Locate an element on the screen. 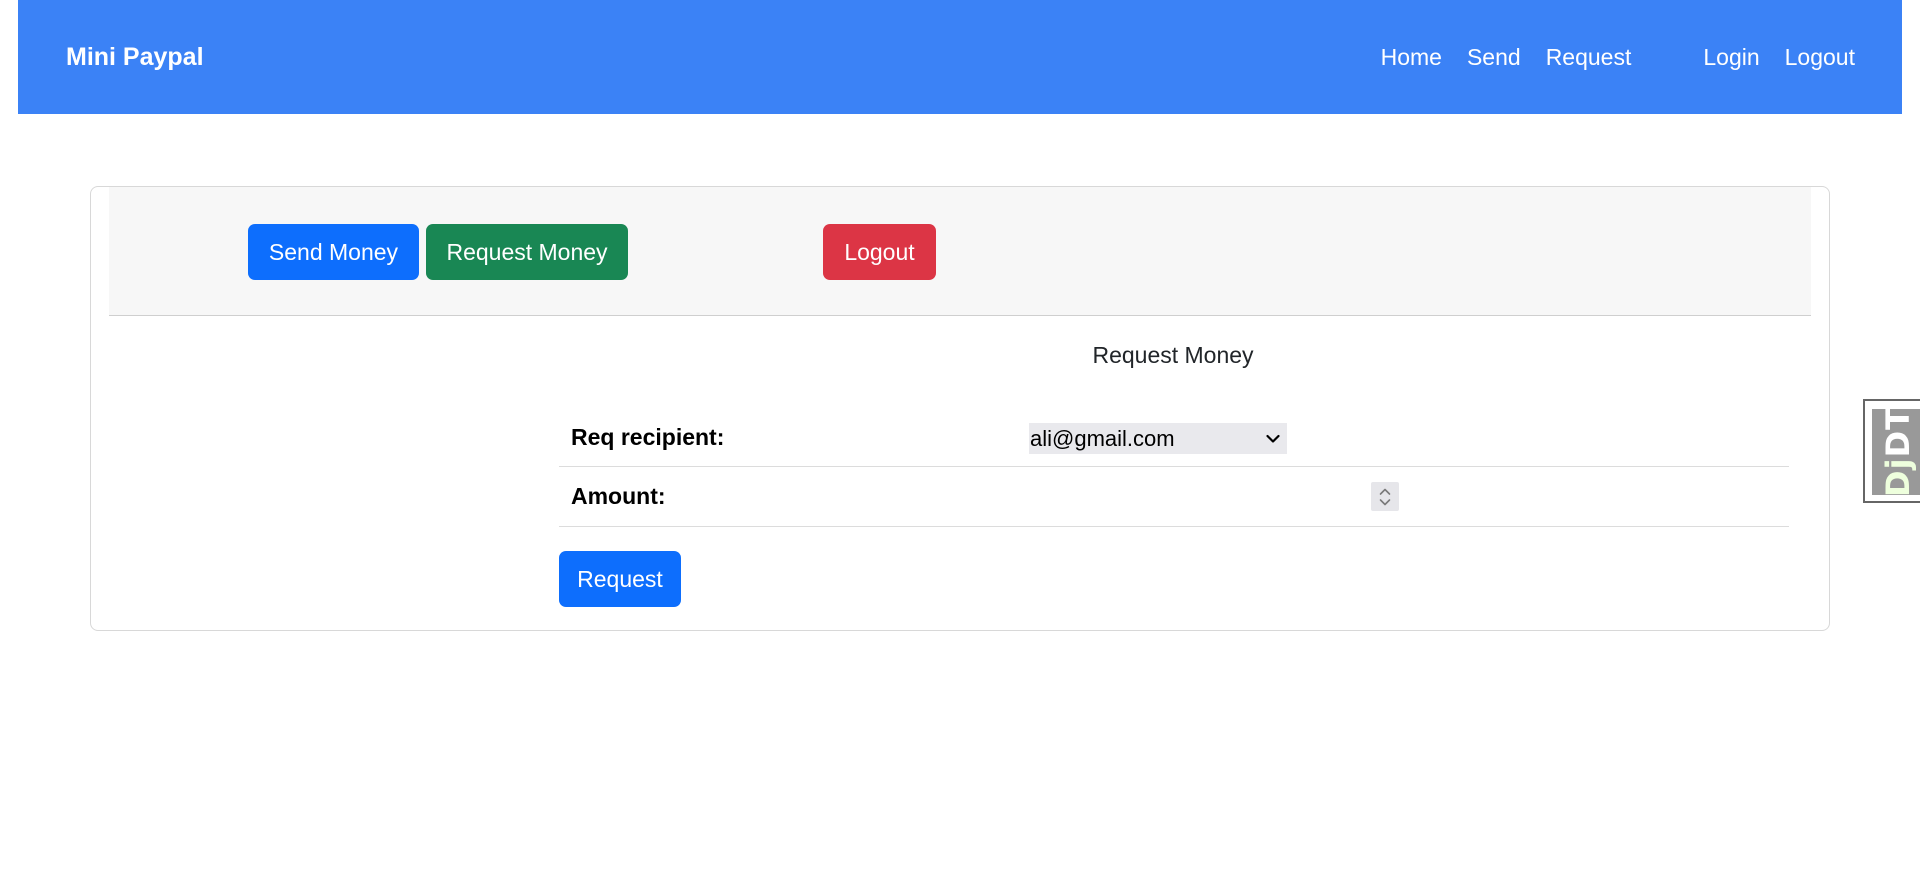 The height and width of the screenshot is (892, 1920). nav-link-logout: Logout is located at coordinates (1820, 57).